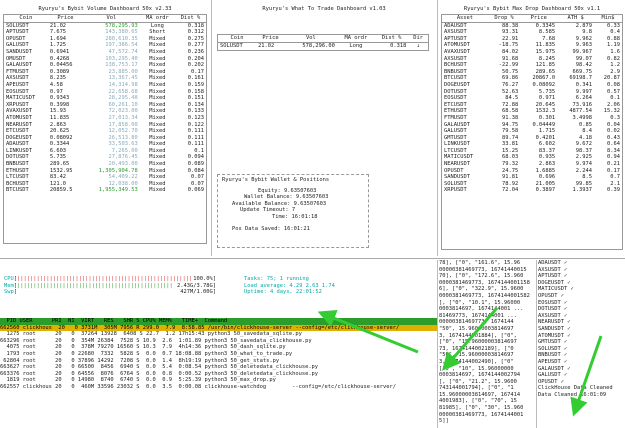  What do you see at coordinates (17, 157) in the screenshot?
I see `volume-cell-coin: DOTUSDT` at bounding box center [17, 157].